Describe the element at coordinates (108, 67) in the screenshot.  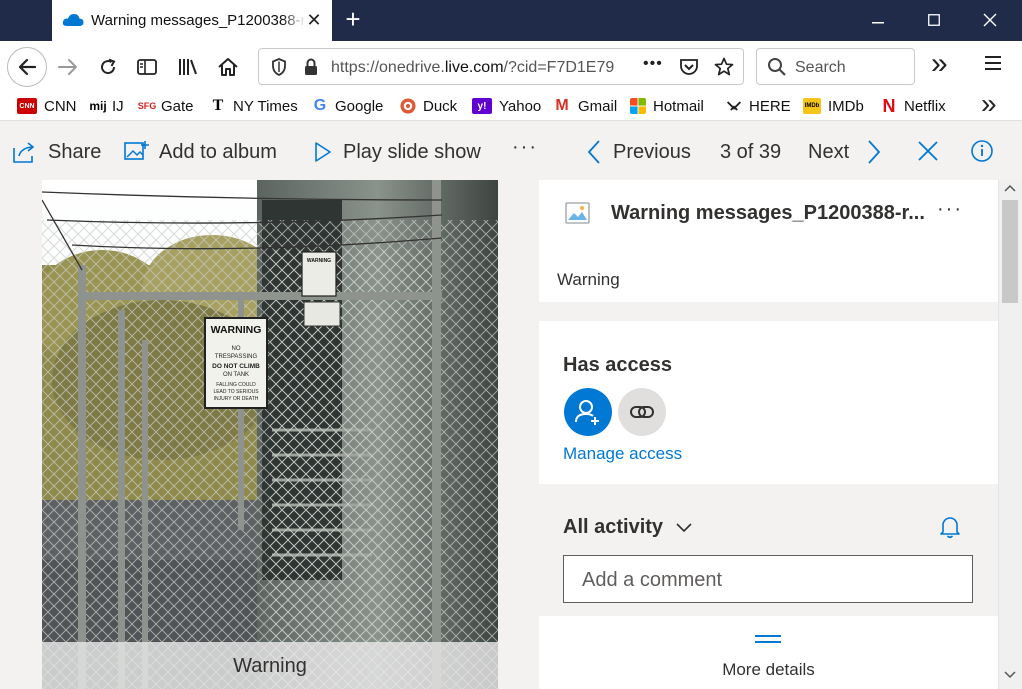
I see `reload-button` at that location.